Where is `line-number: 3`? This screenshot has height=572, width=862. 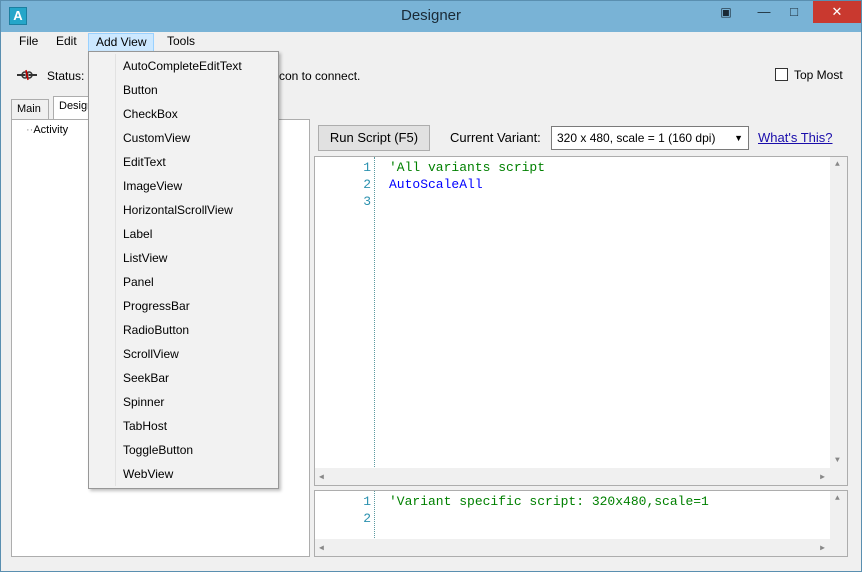 line-number: 3 is located at coordinates (367, 201).